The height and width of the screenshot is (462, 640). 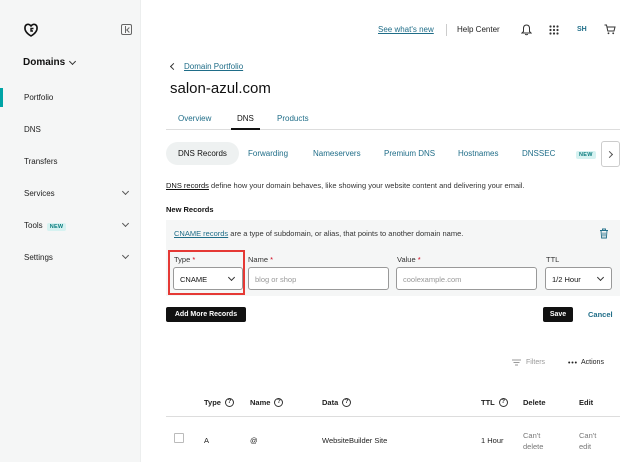 What do you see at coordinates (173, 66) in the screenshot?
I see `chevron-left-icon` at bounding box center [173, 66].